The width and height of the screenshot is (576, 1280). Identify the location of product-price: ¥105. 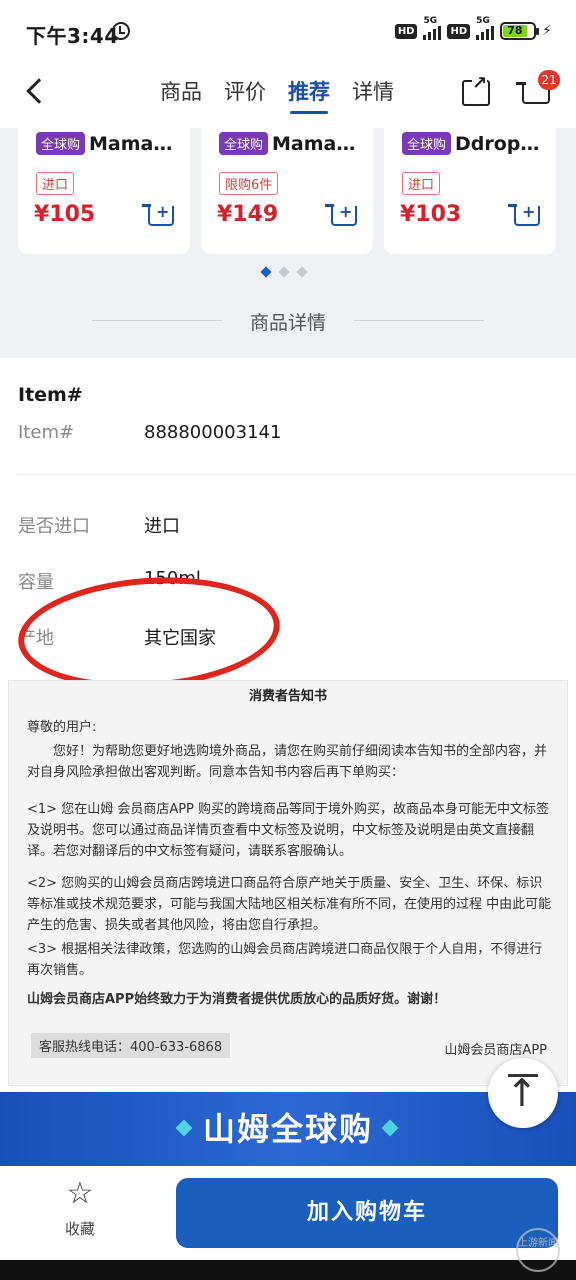
(65, 214).